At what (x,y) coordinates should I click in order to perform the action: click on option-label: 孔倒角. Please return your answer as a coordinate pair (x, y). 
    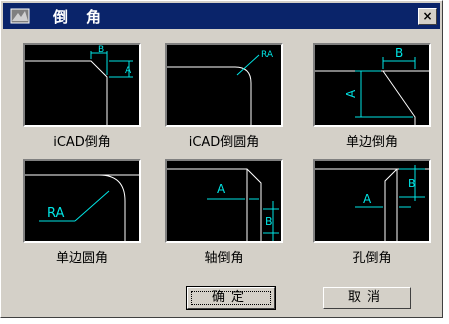
    Looking at the image, I should click on (372, 258).